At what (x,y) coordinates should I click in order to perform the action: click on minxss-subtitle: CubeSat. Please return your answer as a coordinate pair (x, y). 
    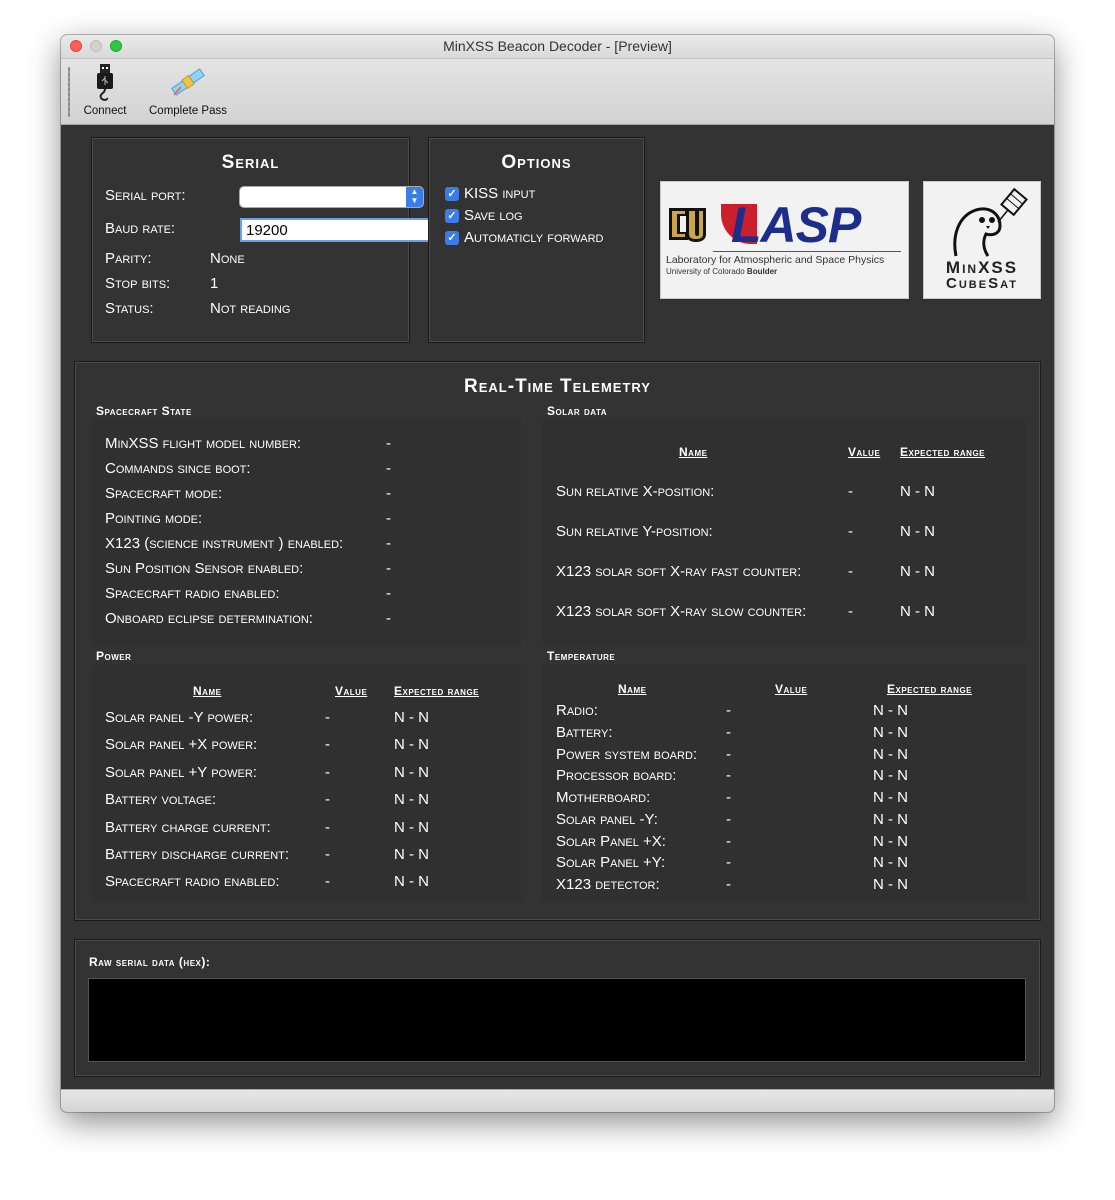
    Looking at the image, I should click on (982, 283).